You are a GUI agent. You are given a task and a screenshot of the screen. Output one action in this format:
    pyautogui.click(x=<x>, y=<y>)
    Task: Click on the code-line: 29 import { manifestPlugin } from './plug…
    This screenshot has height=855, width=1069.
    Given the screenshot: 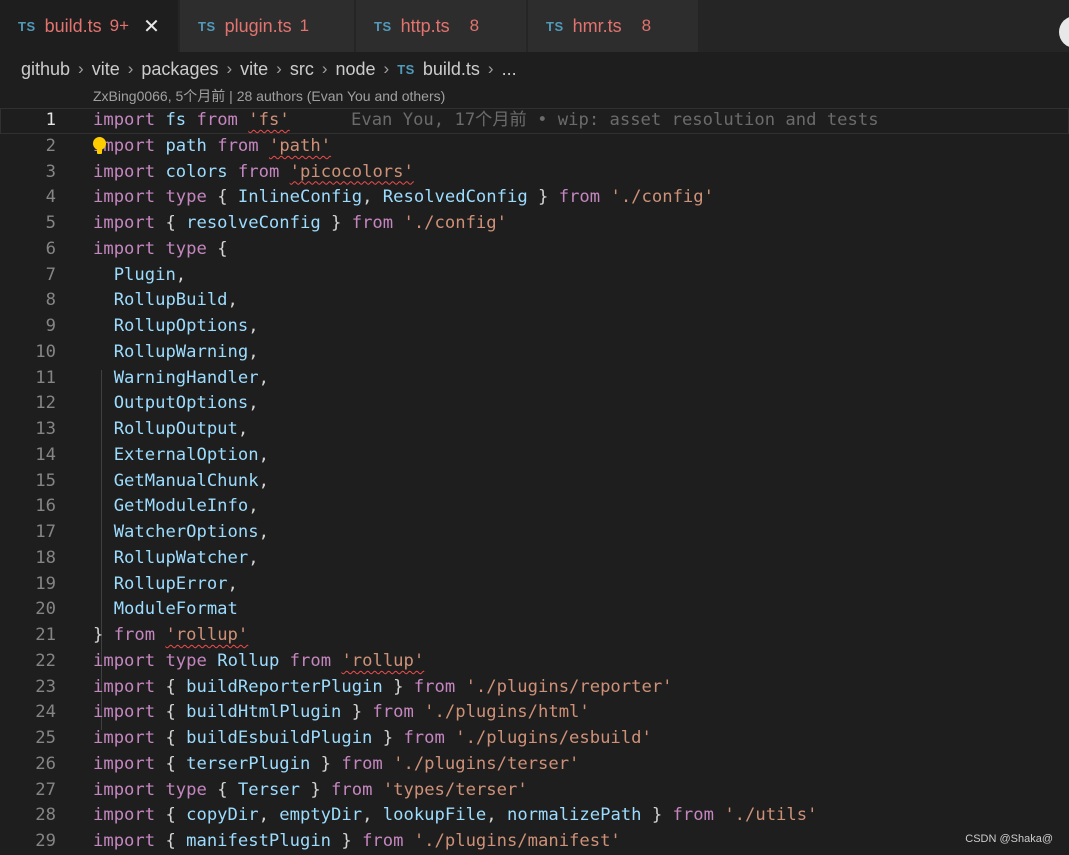 What is the action you would take?
    pyautogui.click(x=534, y=842)
    